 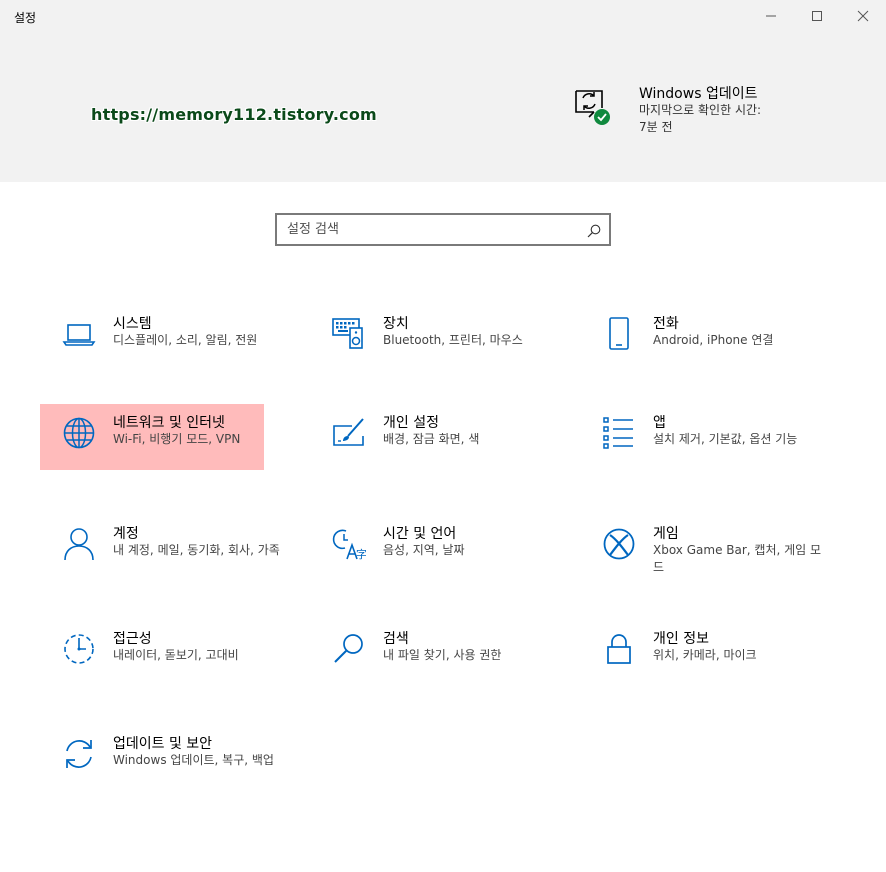 What do you see at coordinates (79, 334) in the screenshot?
I see `laptop-icon` at bounding box center [79, 334].